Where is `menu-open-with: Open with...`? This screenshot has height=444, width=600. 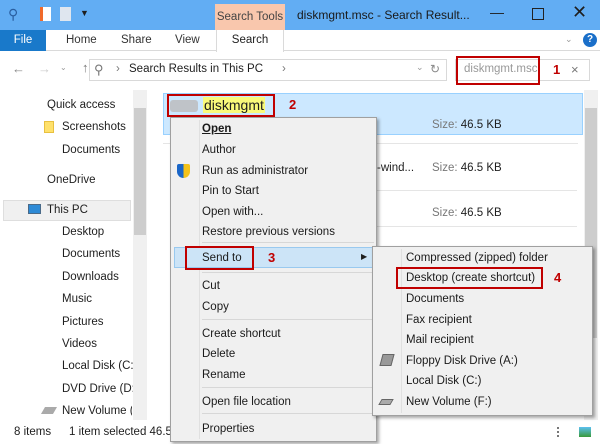 menu-open-with: Open with... is located at coordinates (232, 212).